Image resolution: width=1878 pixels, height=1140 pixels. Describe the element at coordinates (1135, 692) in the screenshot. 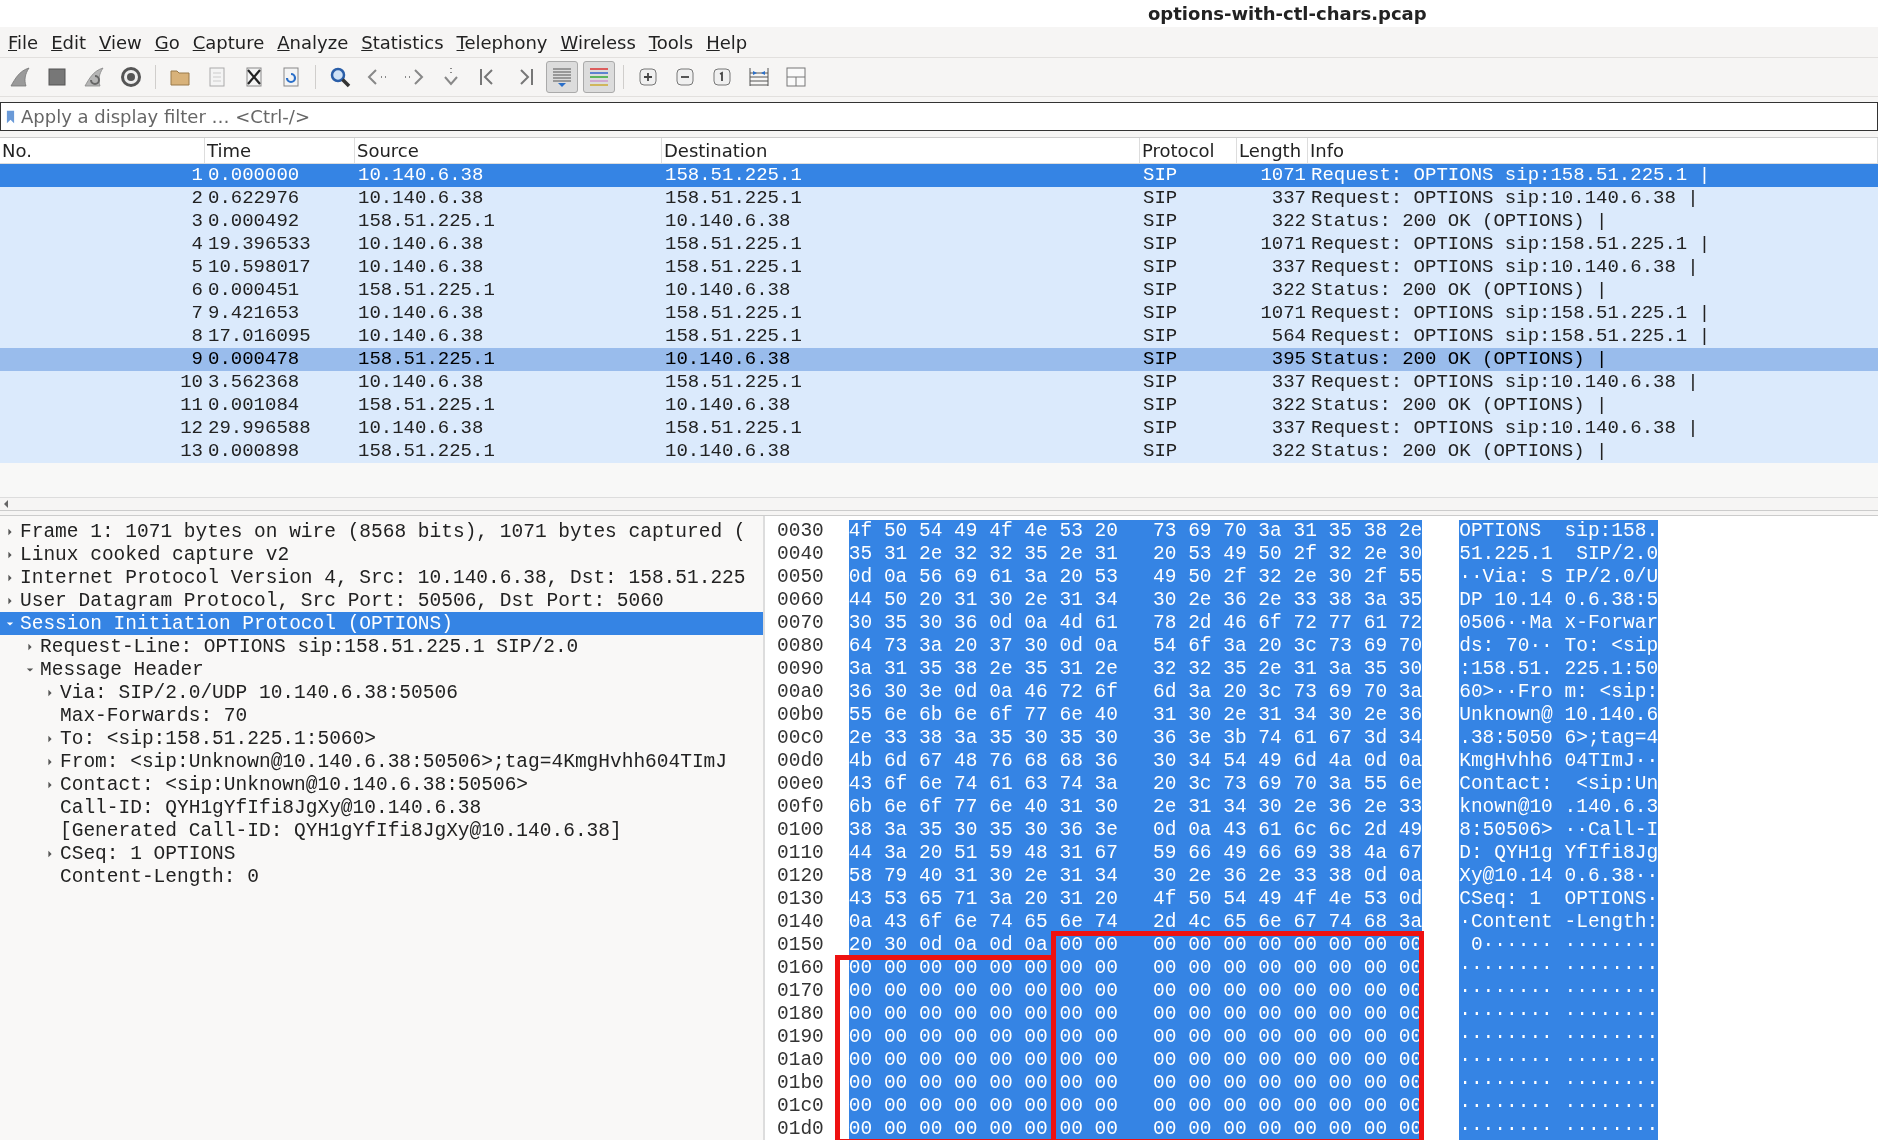

I see `hex-bytes: 36 30 3e 0d 0a 46 72 6f 6d 3a 20 3c 73 69 70 3a` at that location.